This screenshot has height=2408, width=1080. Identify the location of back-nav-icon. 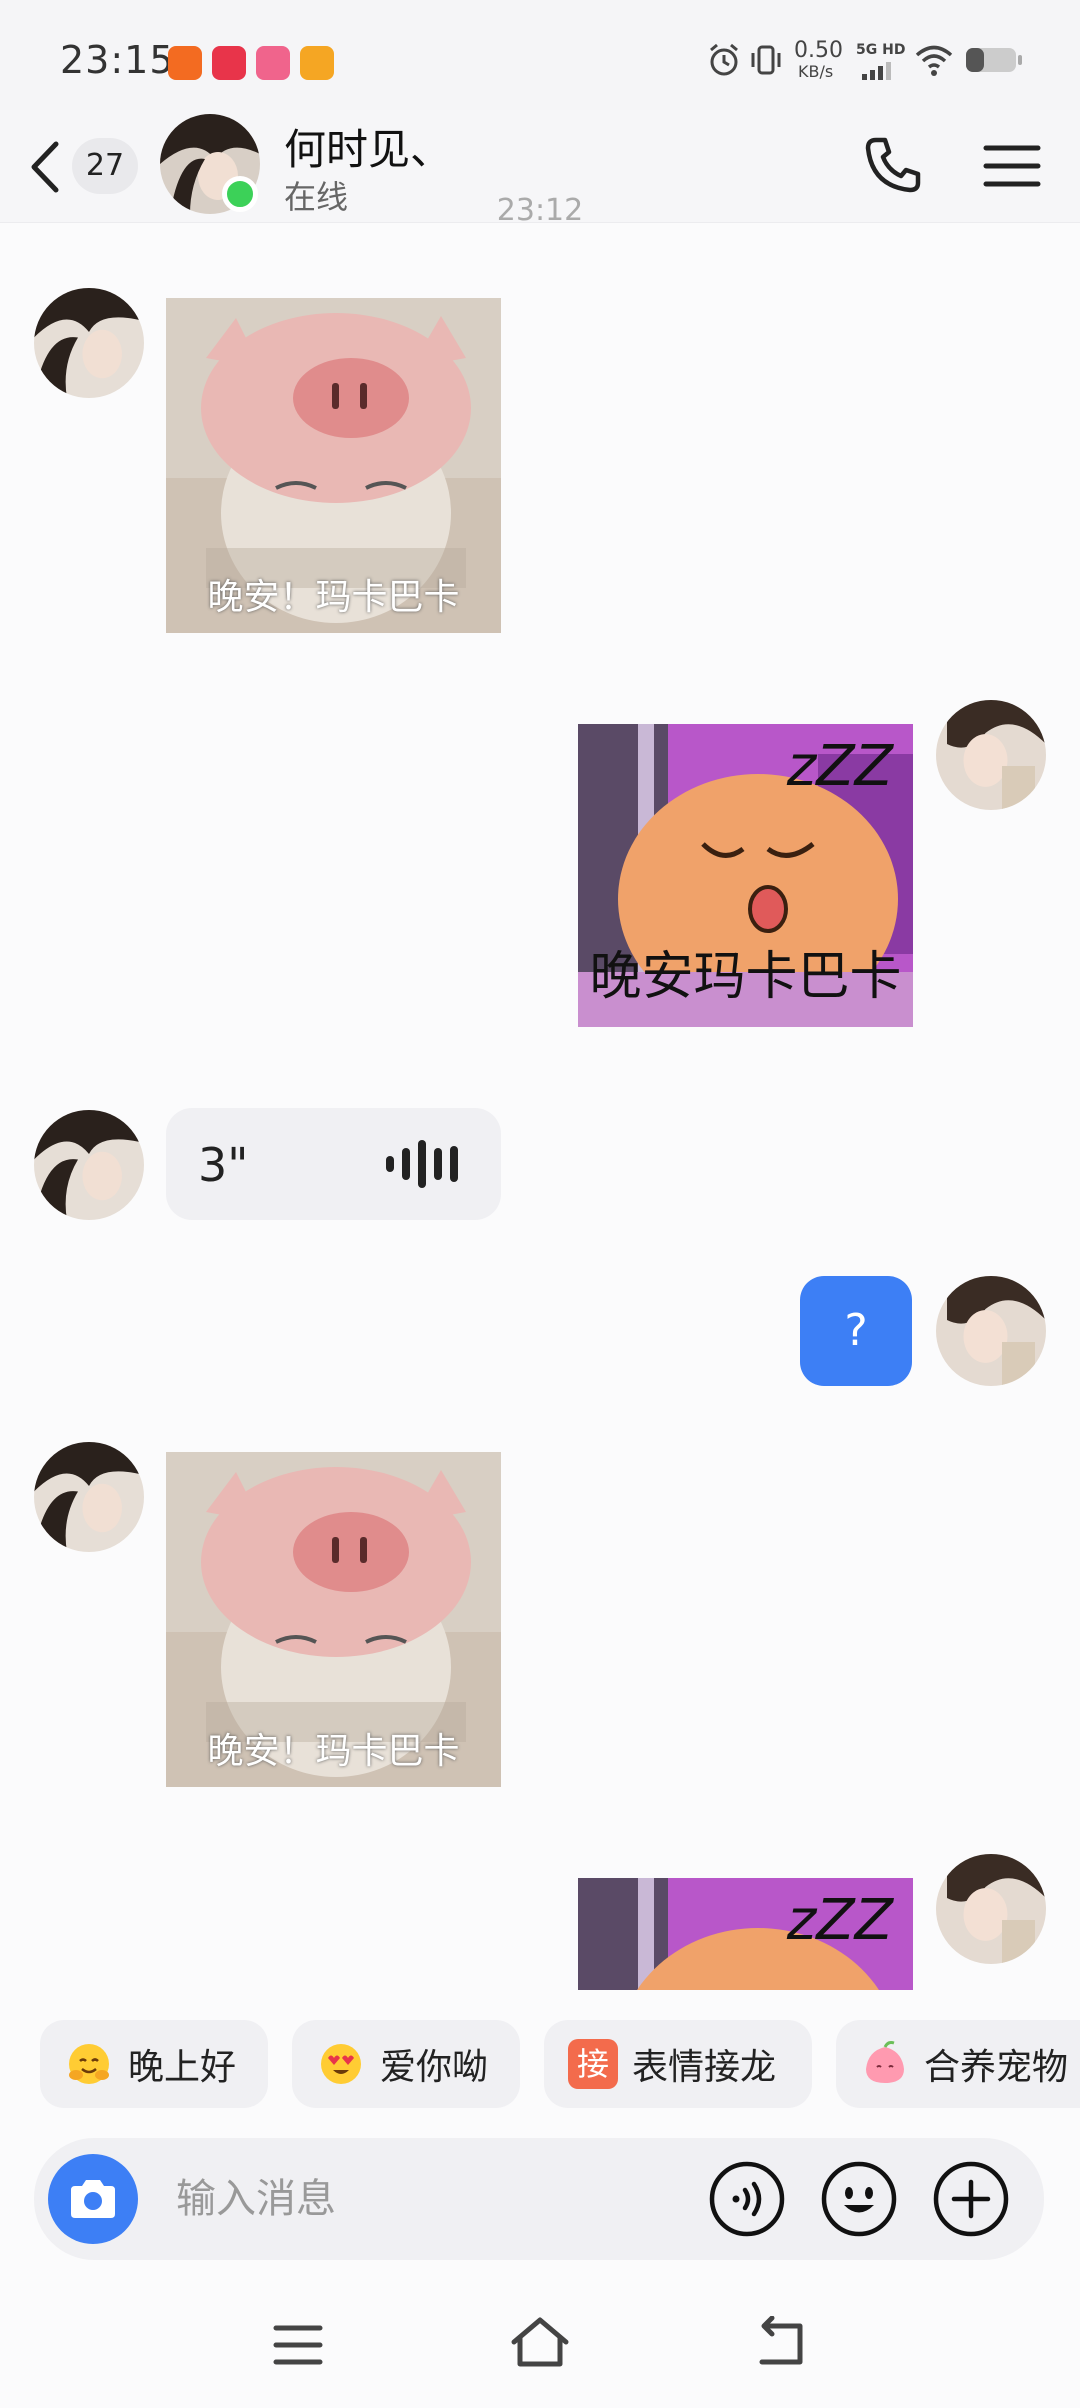
(782, 2344).